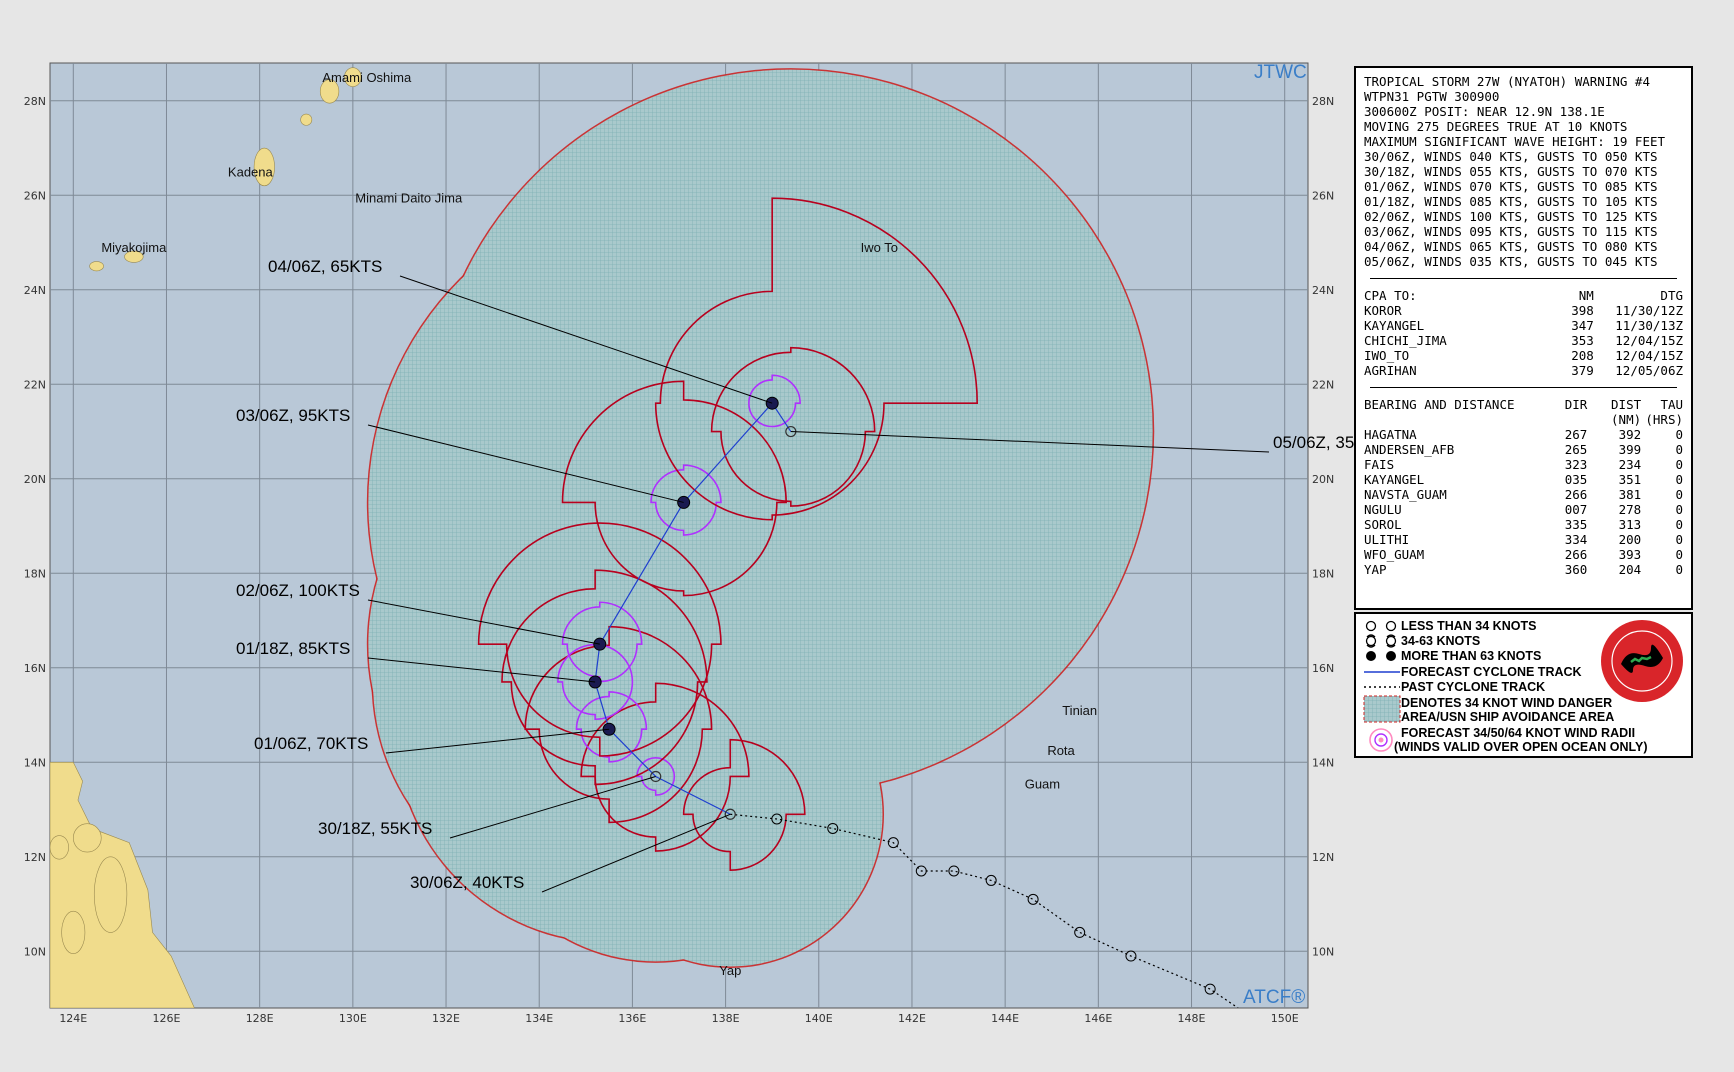  Describe the element at coordinates (1582, 370) in the screenshot. I see `table-cell: 379` at that location.